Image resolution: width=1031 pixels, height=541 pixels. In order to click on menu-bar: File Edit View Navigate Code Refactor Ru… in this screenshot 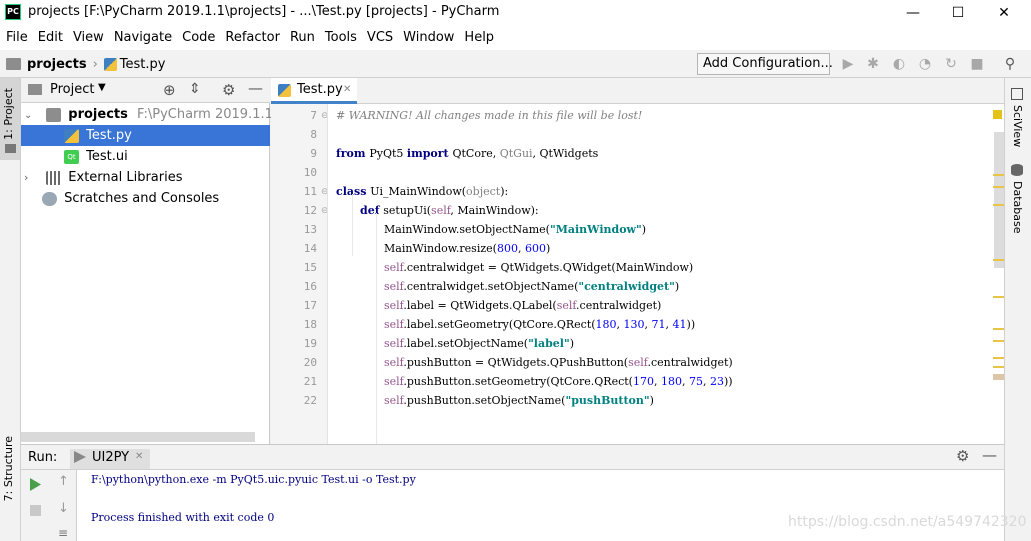, I will do `click(515, 38)`.